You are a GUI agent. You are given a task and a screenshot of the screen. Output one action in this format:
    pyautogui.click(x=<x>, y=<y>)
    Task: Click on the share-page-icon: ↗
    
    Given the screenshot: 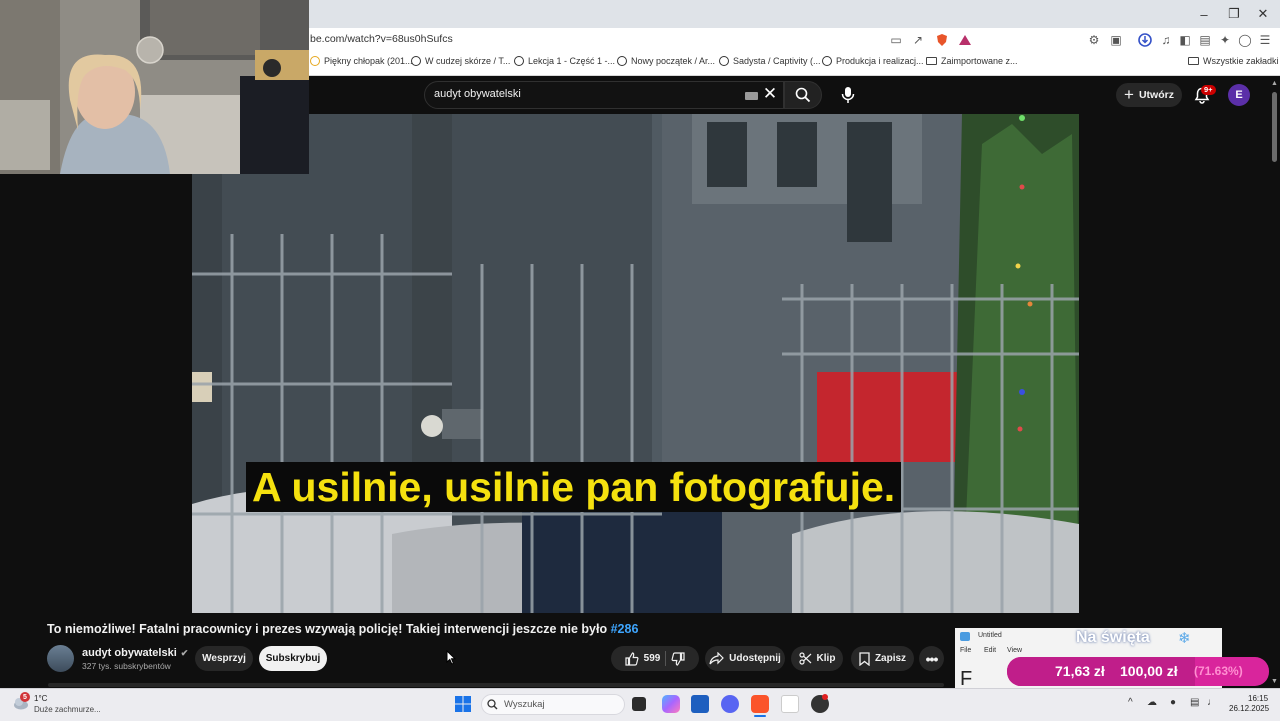 What is the action you would take?
    pyautogui.click(x=918, y=40)
    